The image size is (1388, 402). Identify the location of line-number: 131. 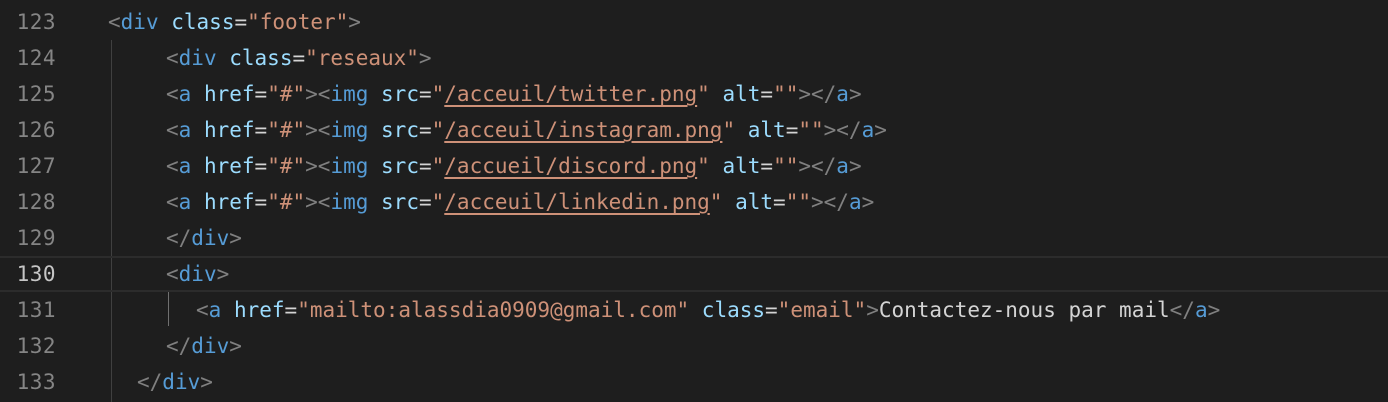
(36, 310).